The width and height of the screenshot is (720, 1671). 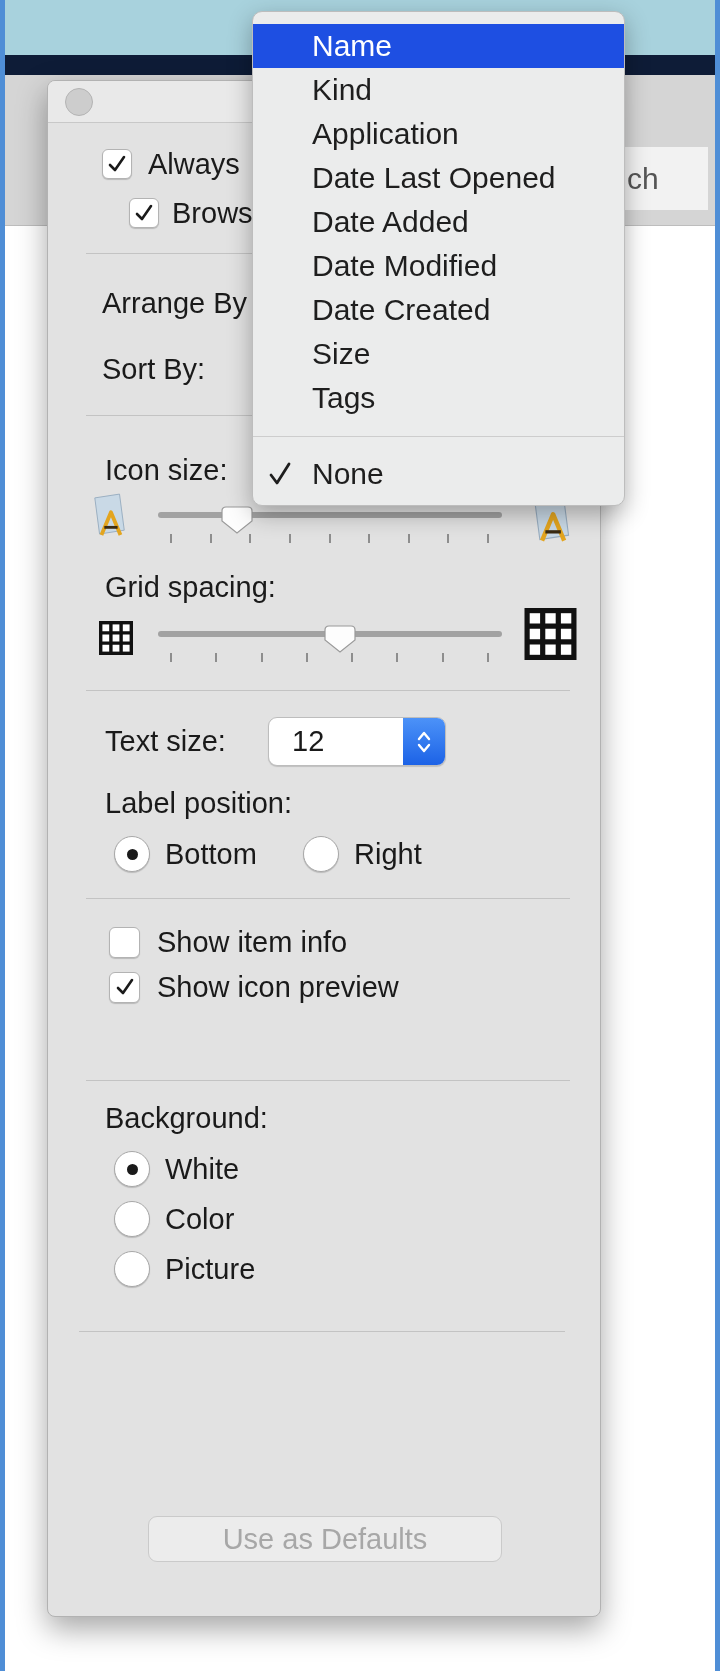 What do you see at coordinates (388, 854) in the screenshot?
I see `radio-label: Right` at bounding box center [388, 854].